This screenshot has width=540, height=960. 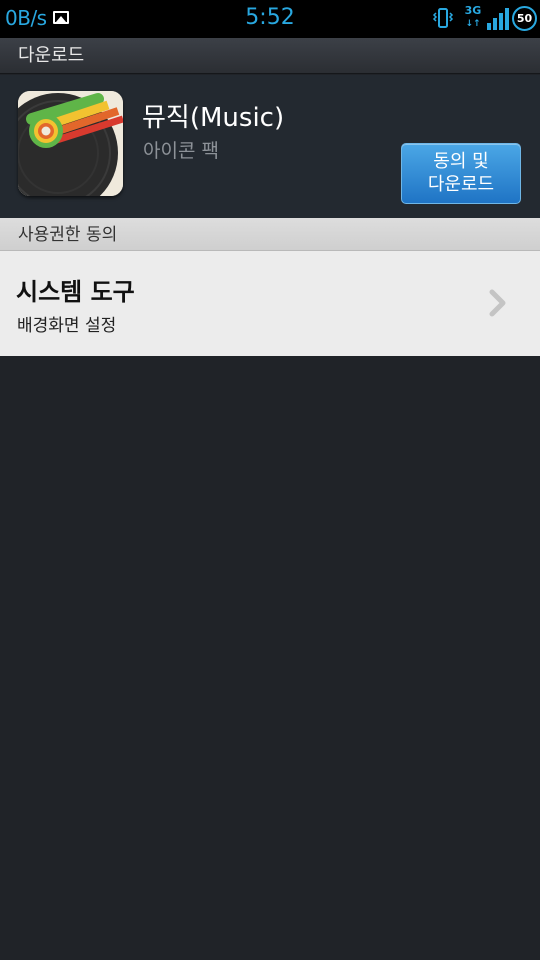 I want to click on permissions-section-header: 사용권한 동의, so click(x=270, y=234).